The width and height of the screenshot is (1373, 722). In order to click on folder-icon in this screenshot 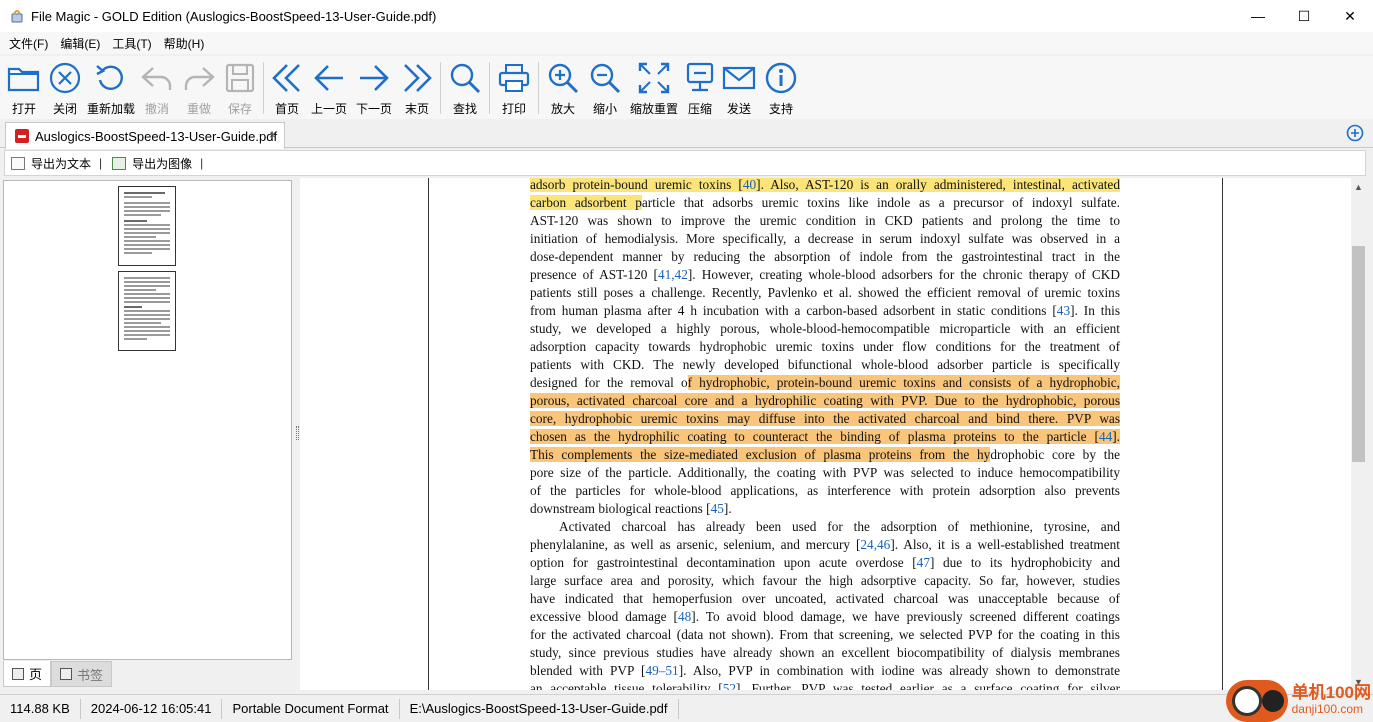, I will do `click(23, 79)`.